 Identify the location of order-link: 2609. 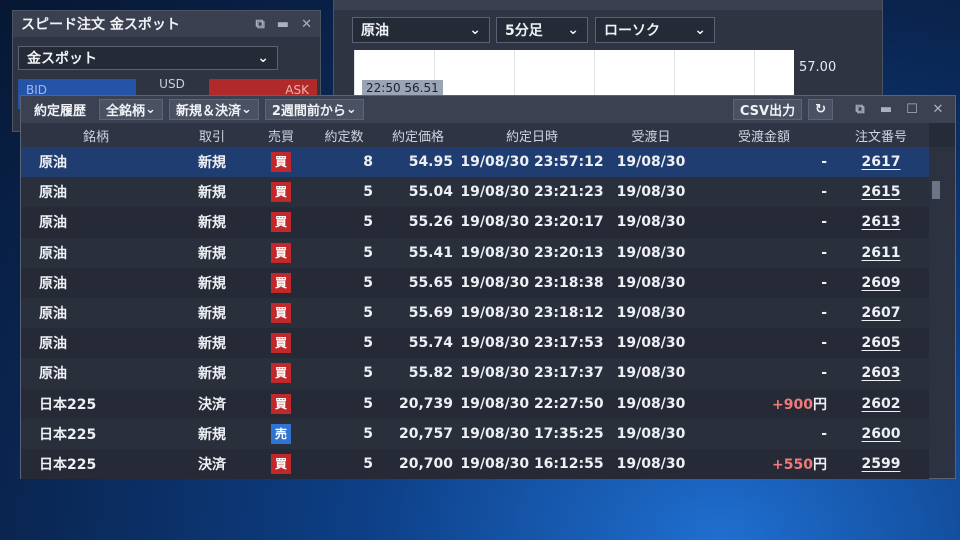
(881, 283).